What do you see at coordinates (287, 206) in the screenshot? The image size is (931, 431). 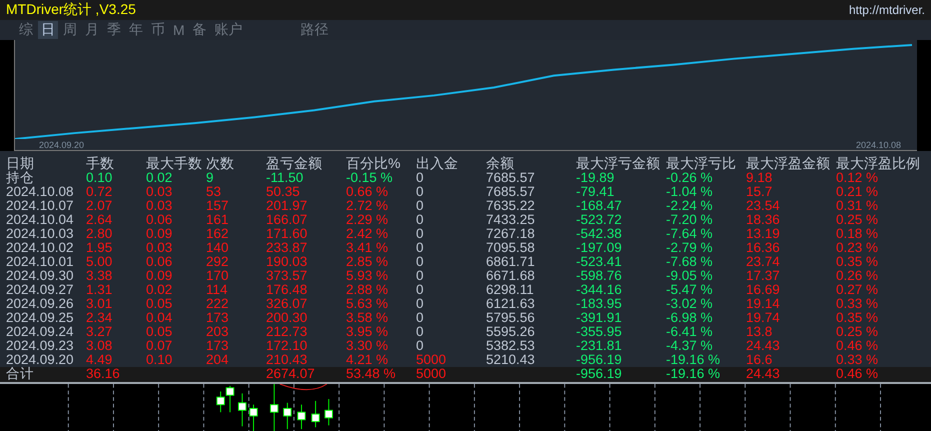 I see `table-cell-text: 201.97` at bounding box center [287, 206].